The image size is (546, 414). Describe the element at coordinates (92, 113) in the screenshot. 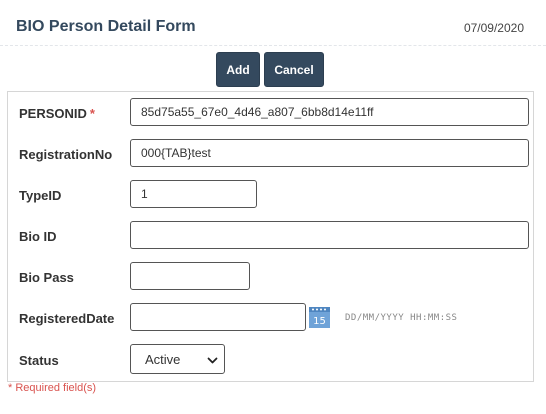

I see `required-asterisk: *` at that location.